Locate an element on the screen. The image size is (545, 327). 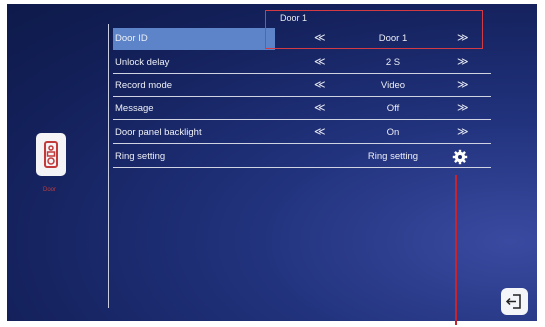
setting-name: Ring setting is located at coordinates (140, 156).